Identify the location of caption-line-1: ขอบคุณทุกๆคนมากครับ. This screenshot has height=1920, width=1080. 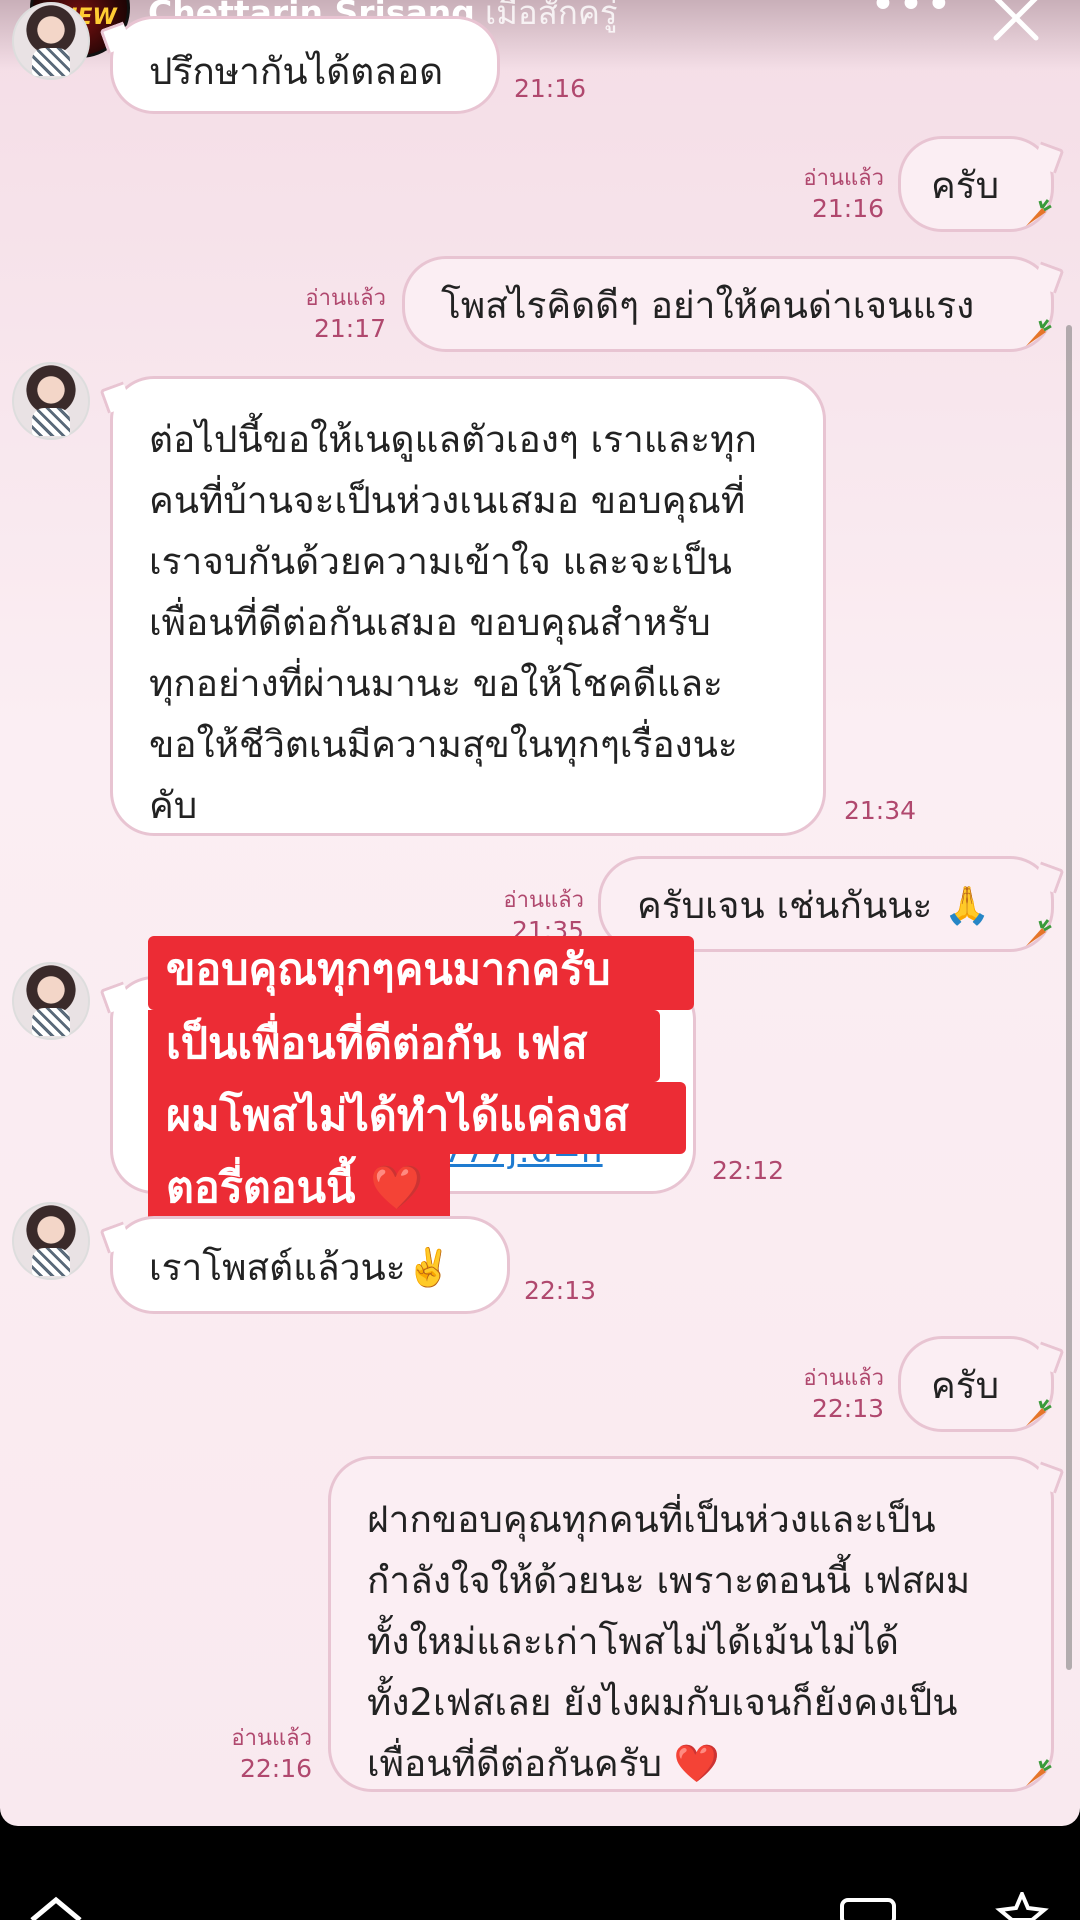
(421, 973).